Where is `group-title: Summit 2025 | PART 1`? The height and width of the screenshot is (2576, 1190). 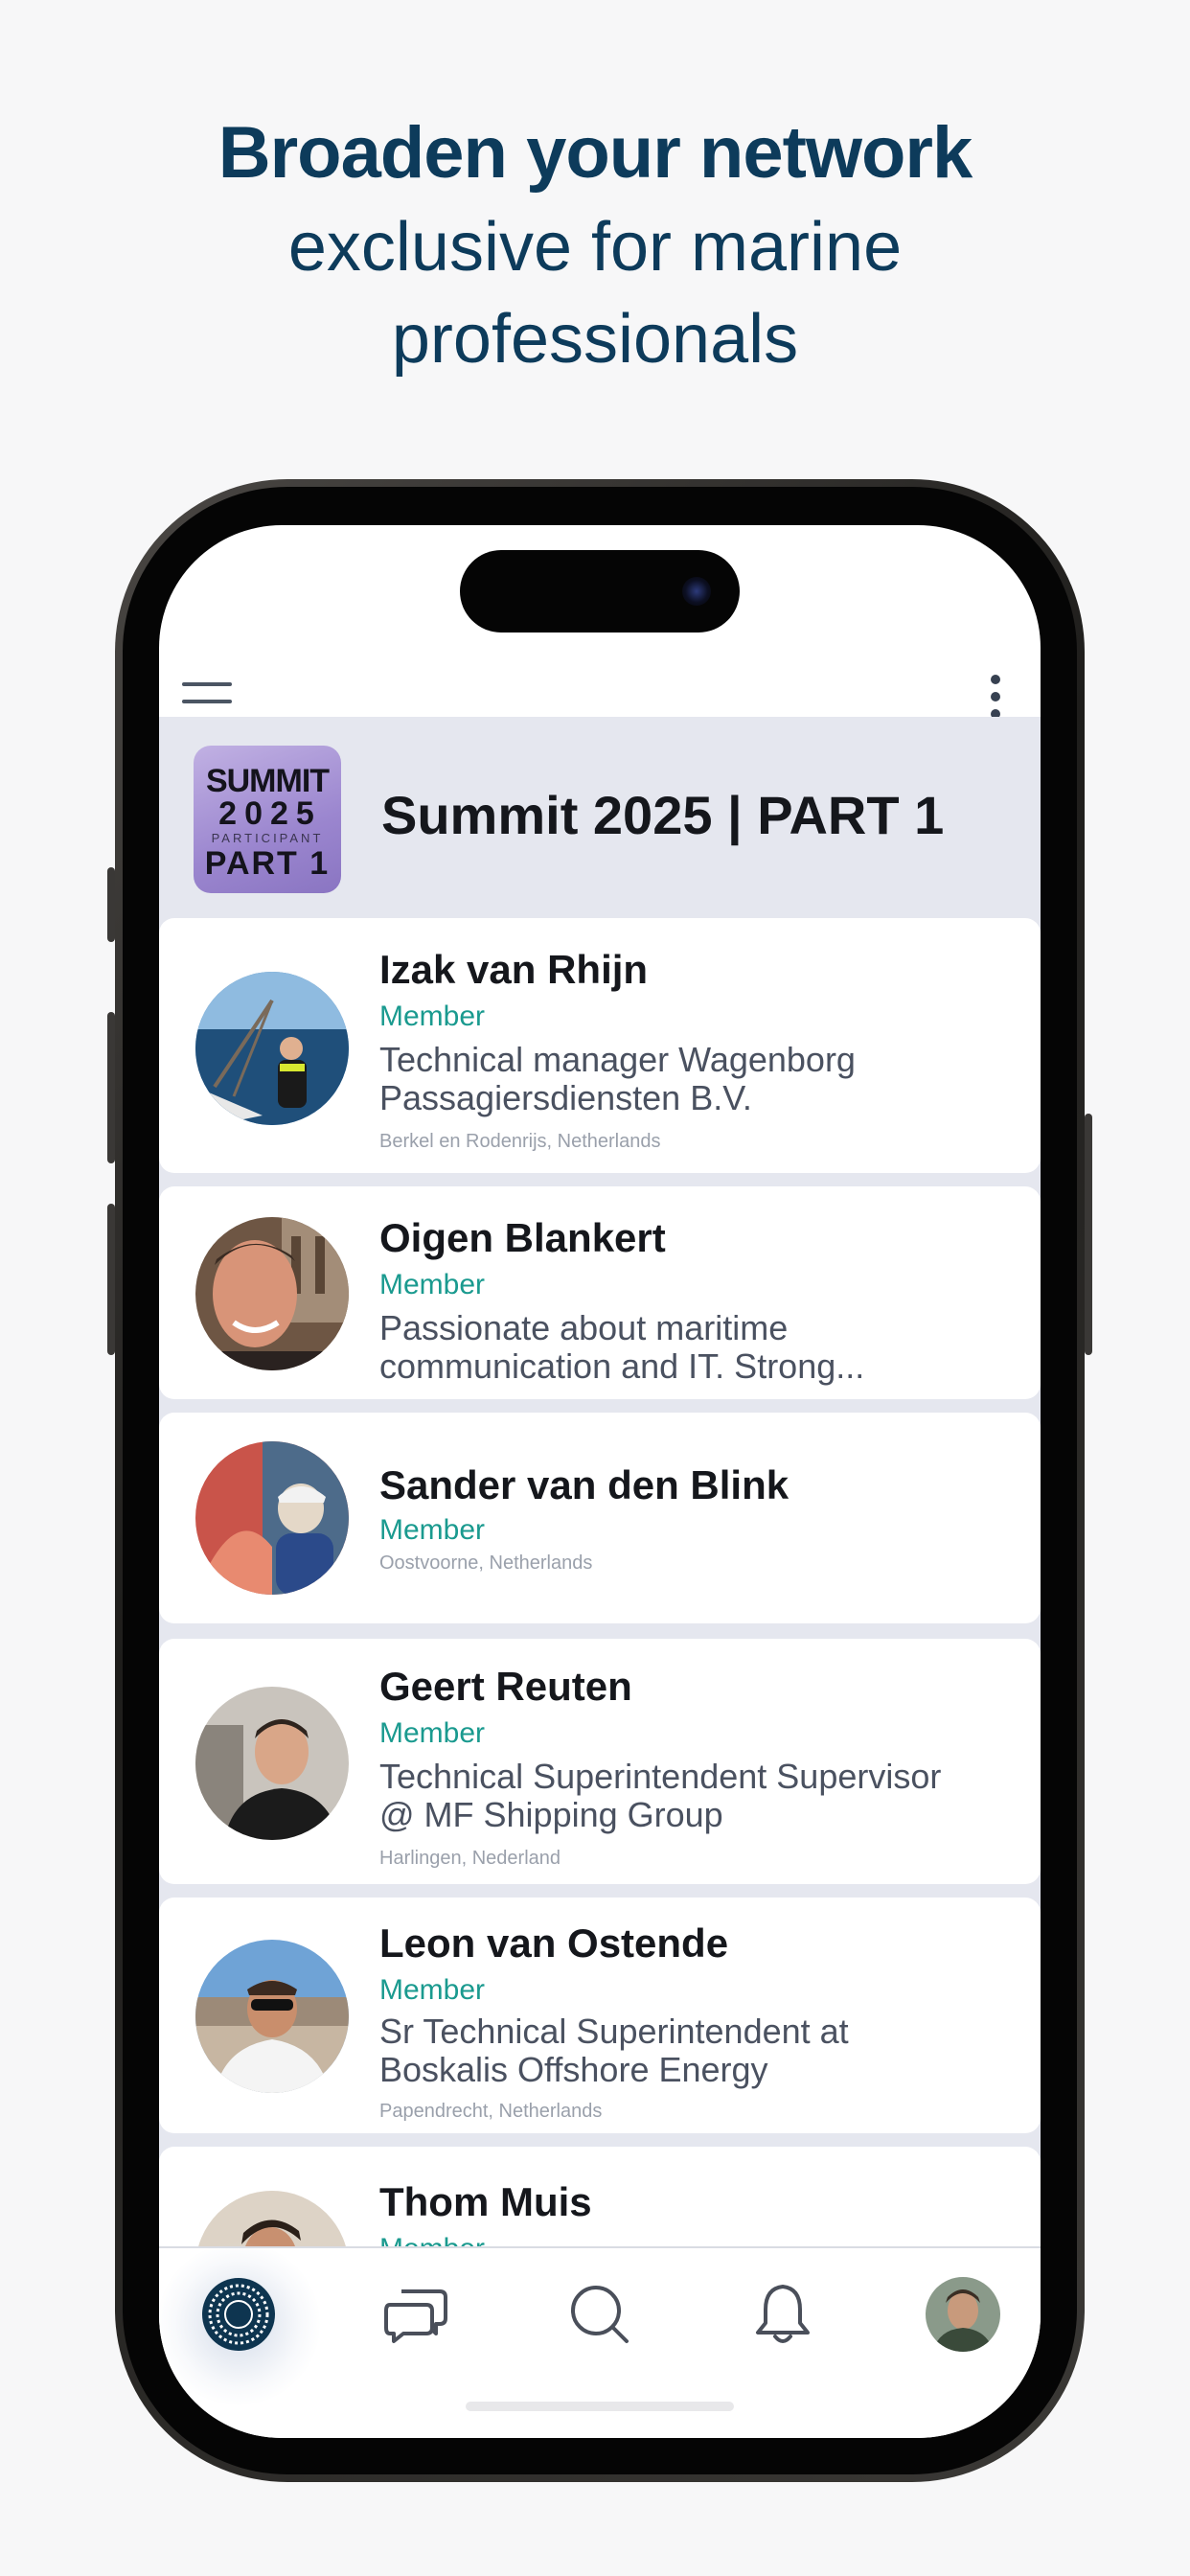 group-title: Summit 2025 | PART 1 is located at coordinates (663, 815).